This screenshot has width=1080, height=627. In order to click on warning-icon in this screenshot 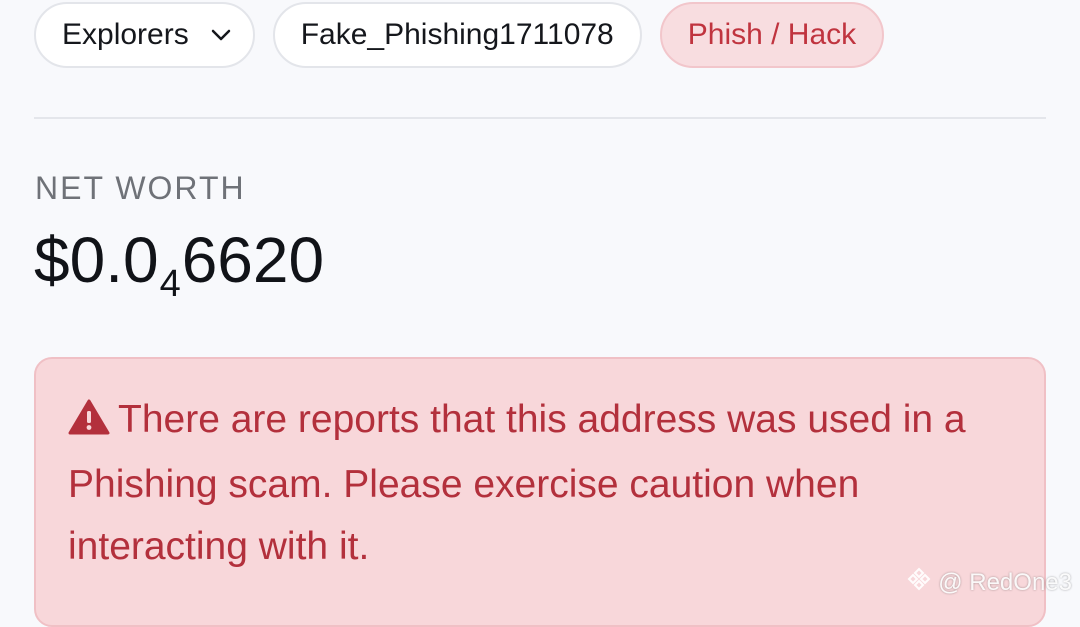, I will do `click(89, 423)`.